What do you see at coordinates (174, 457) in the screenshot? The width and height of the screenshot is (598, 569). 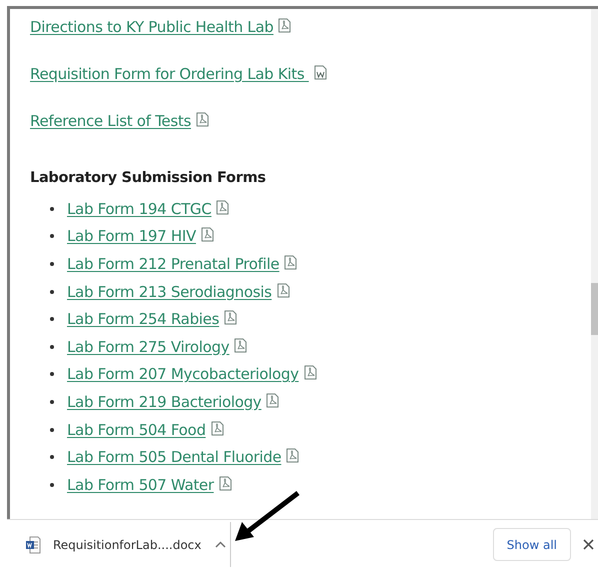 I see `document-link: Lab Form 505 Dental Fluoride` at bounding box center [174, 457].